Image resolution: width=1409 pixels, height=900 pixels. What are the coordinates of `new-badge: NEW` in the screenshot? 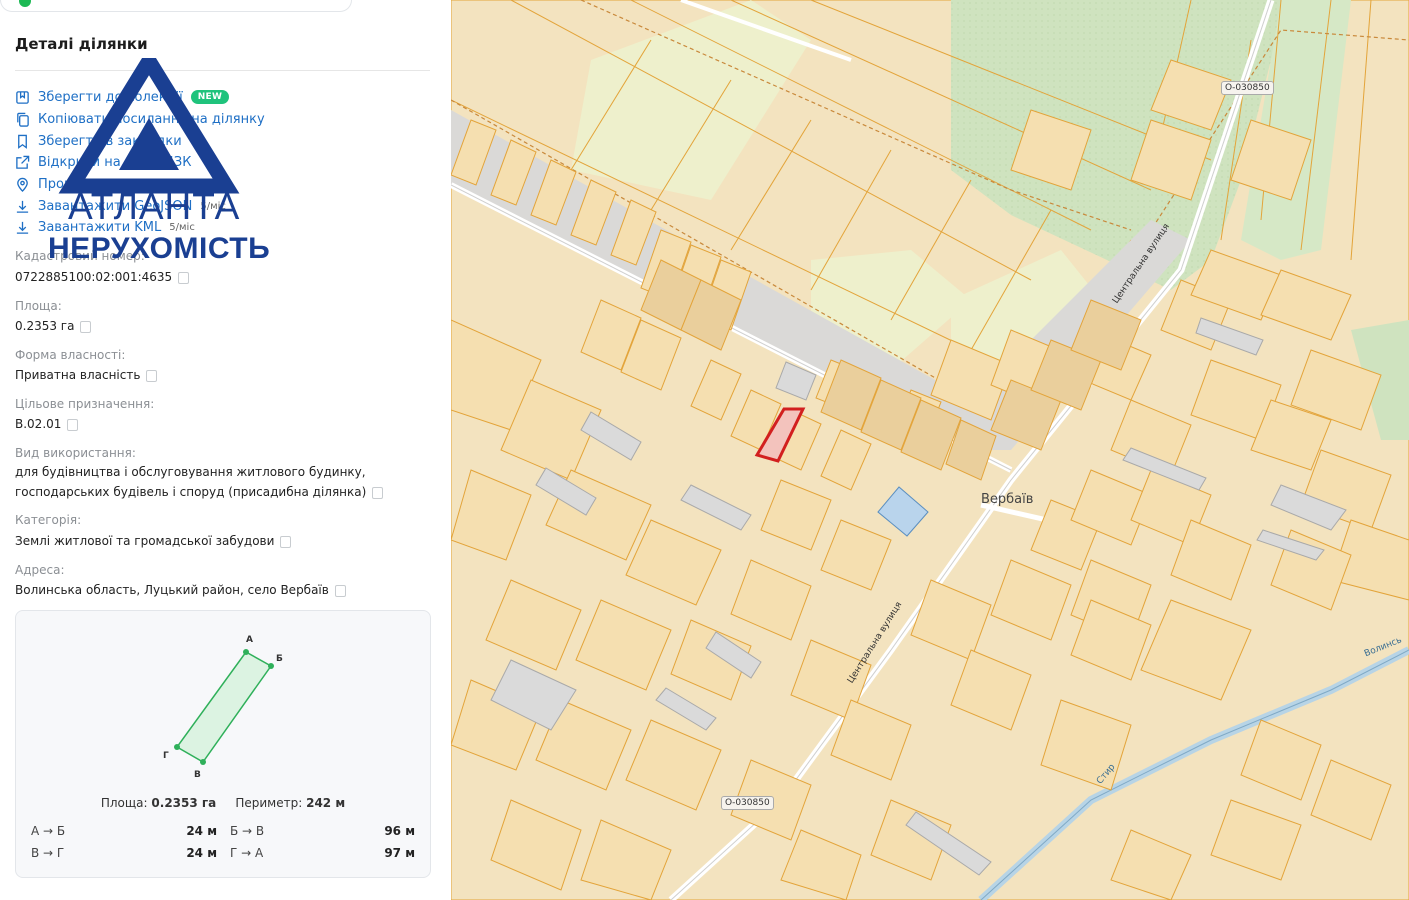 It's located at (210, 97).